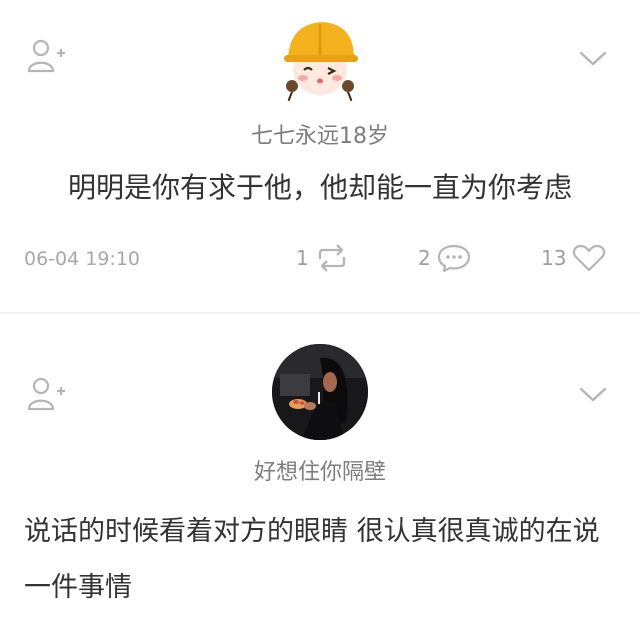  Describe the element at coordinates (82, 259) in the screenshot. I see `timestamp: 06-04 19:10` at that location.